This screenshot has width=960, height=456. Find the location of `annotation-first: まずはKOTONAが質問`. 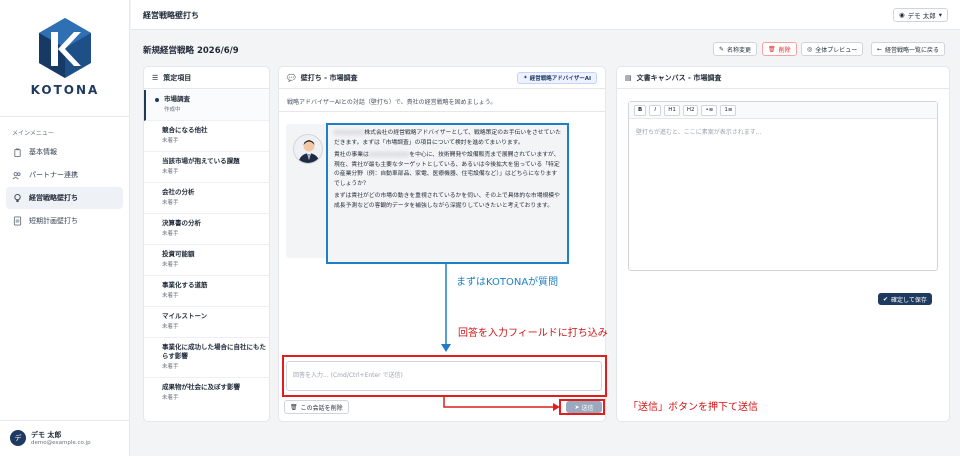

annotation-first: まずはKOTONAが質問 is located at coordinates (507, 282).